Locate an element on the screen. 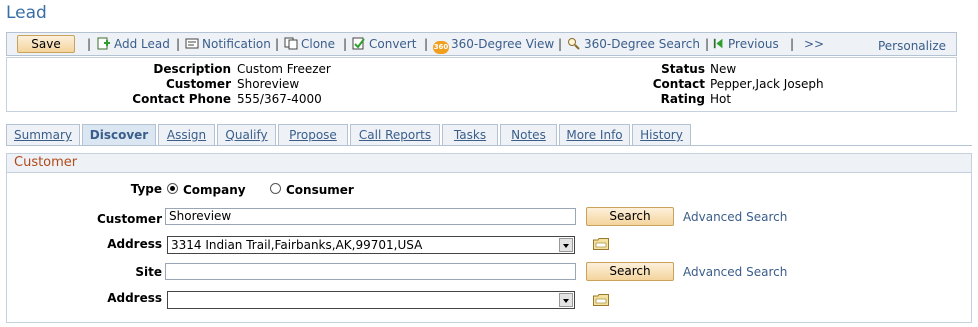 This screenshot has width=978, height=327. personalize-link: Personalize is located at coordinates (912, 46).